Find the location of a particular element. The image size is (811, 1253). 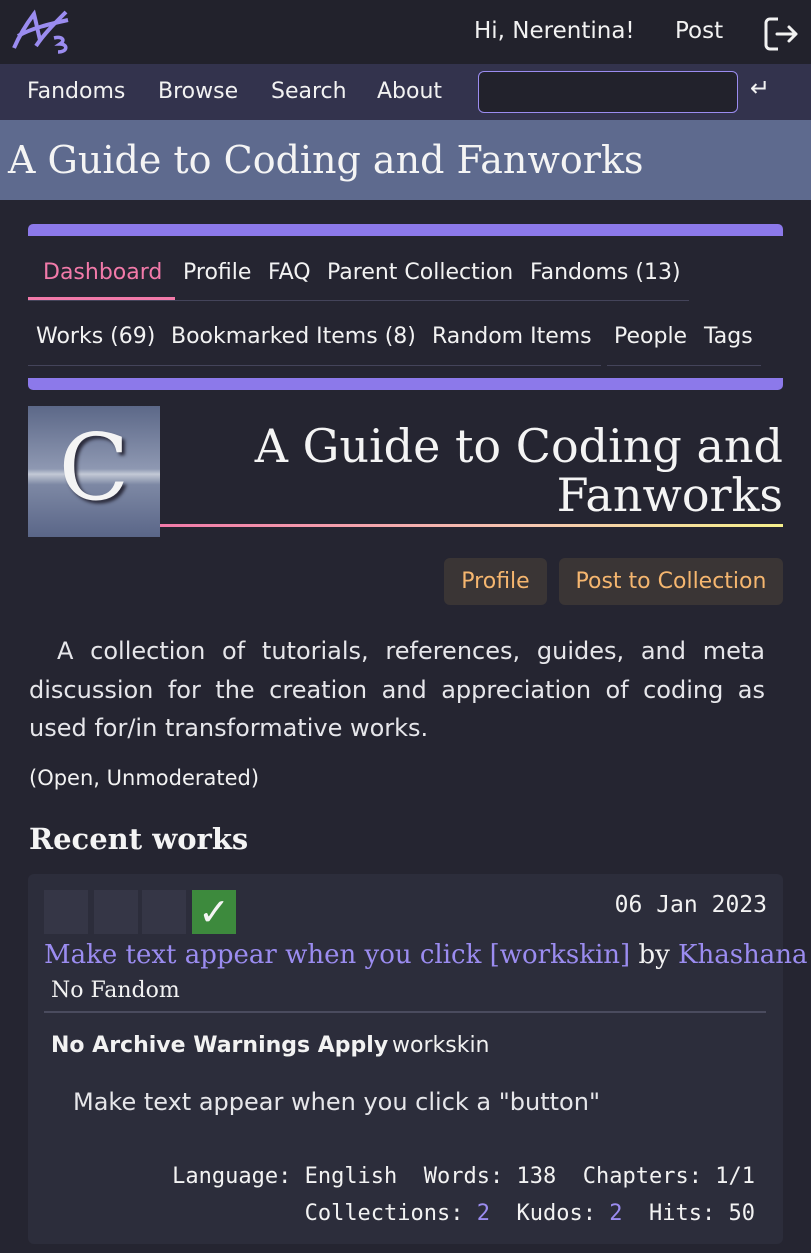

tab-dashboard: Dashboard is located at coordinates (102, 272).